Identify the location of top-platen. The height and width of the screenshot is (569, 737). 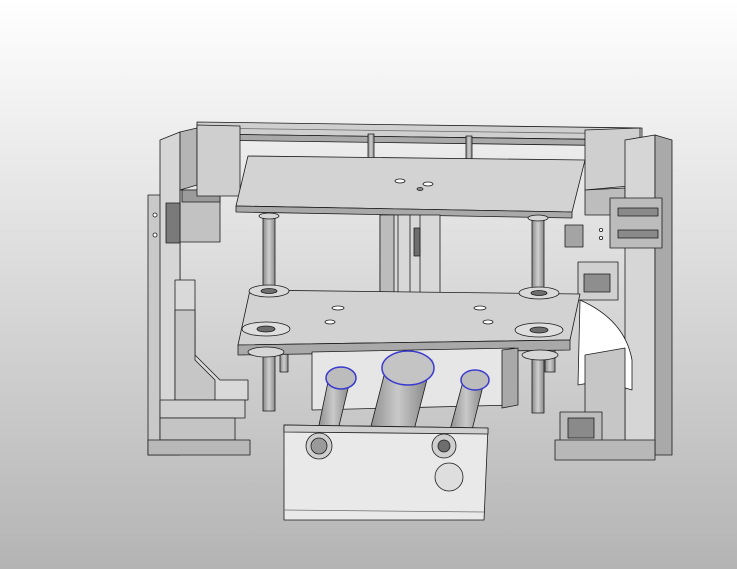
(410, 187).